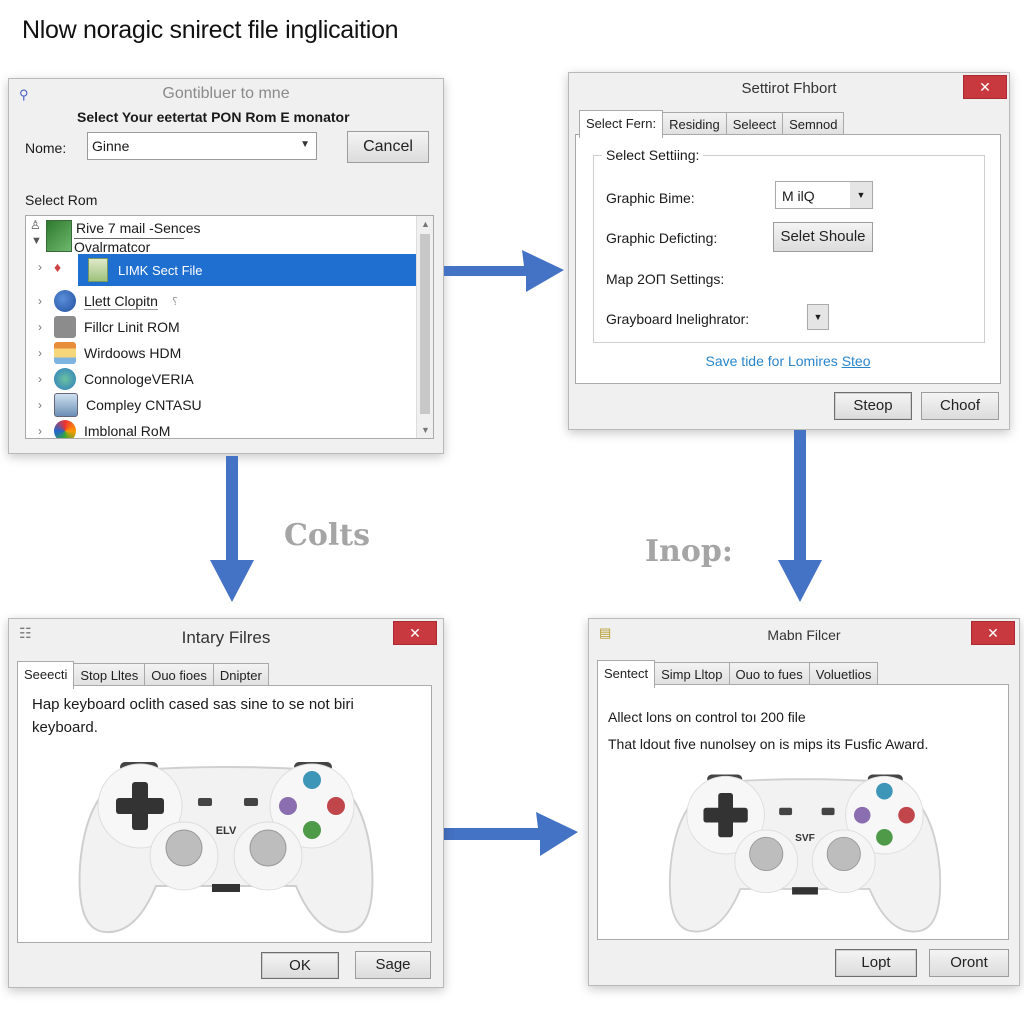 This screenshot has width=1024, height=1024. Describe the element at coordinates (139, 379) in the screenshot. I see `tree-item-label: ConnologeVERIA` at that location.